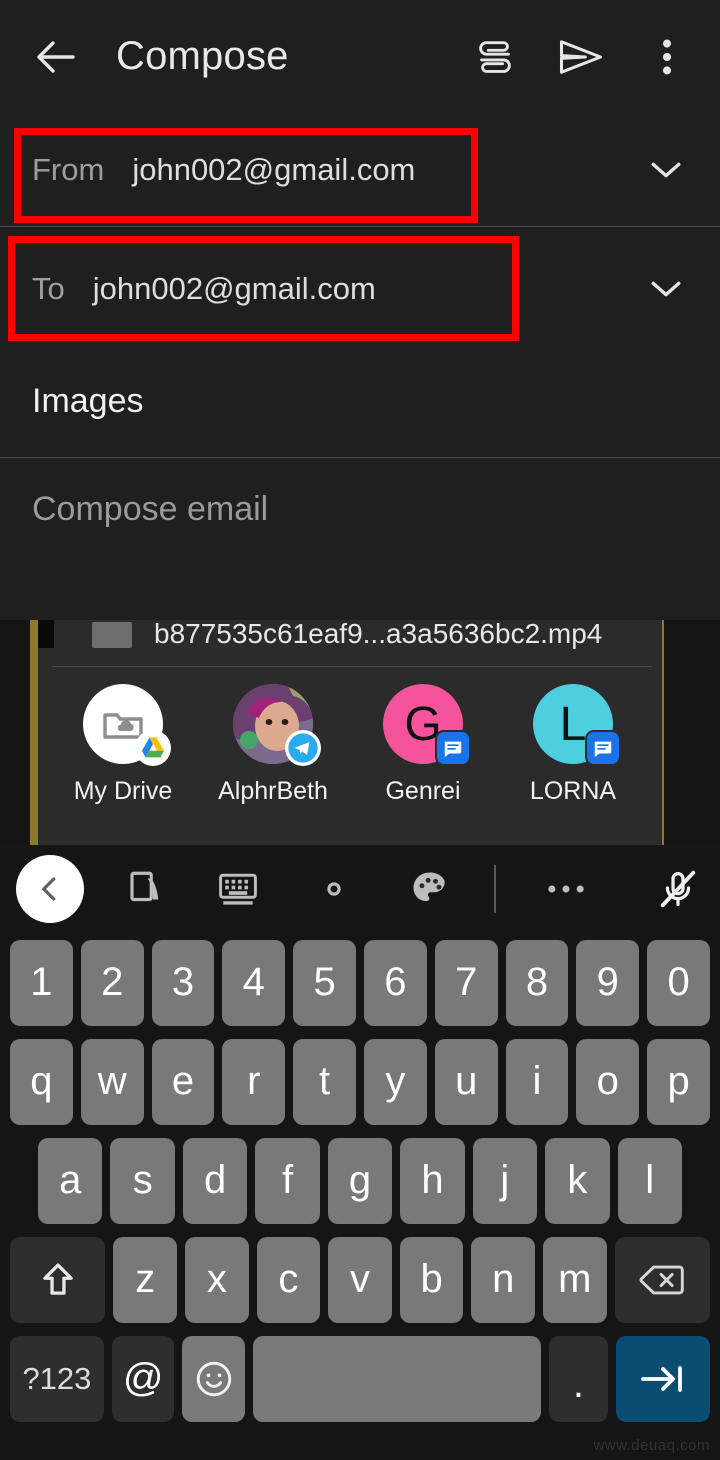 This screenshot has width=720, height=1460. Describe the element at coordinates (396, 1378) in the screenshot. I see `space-key` at that location.